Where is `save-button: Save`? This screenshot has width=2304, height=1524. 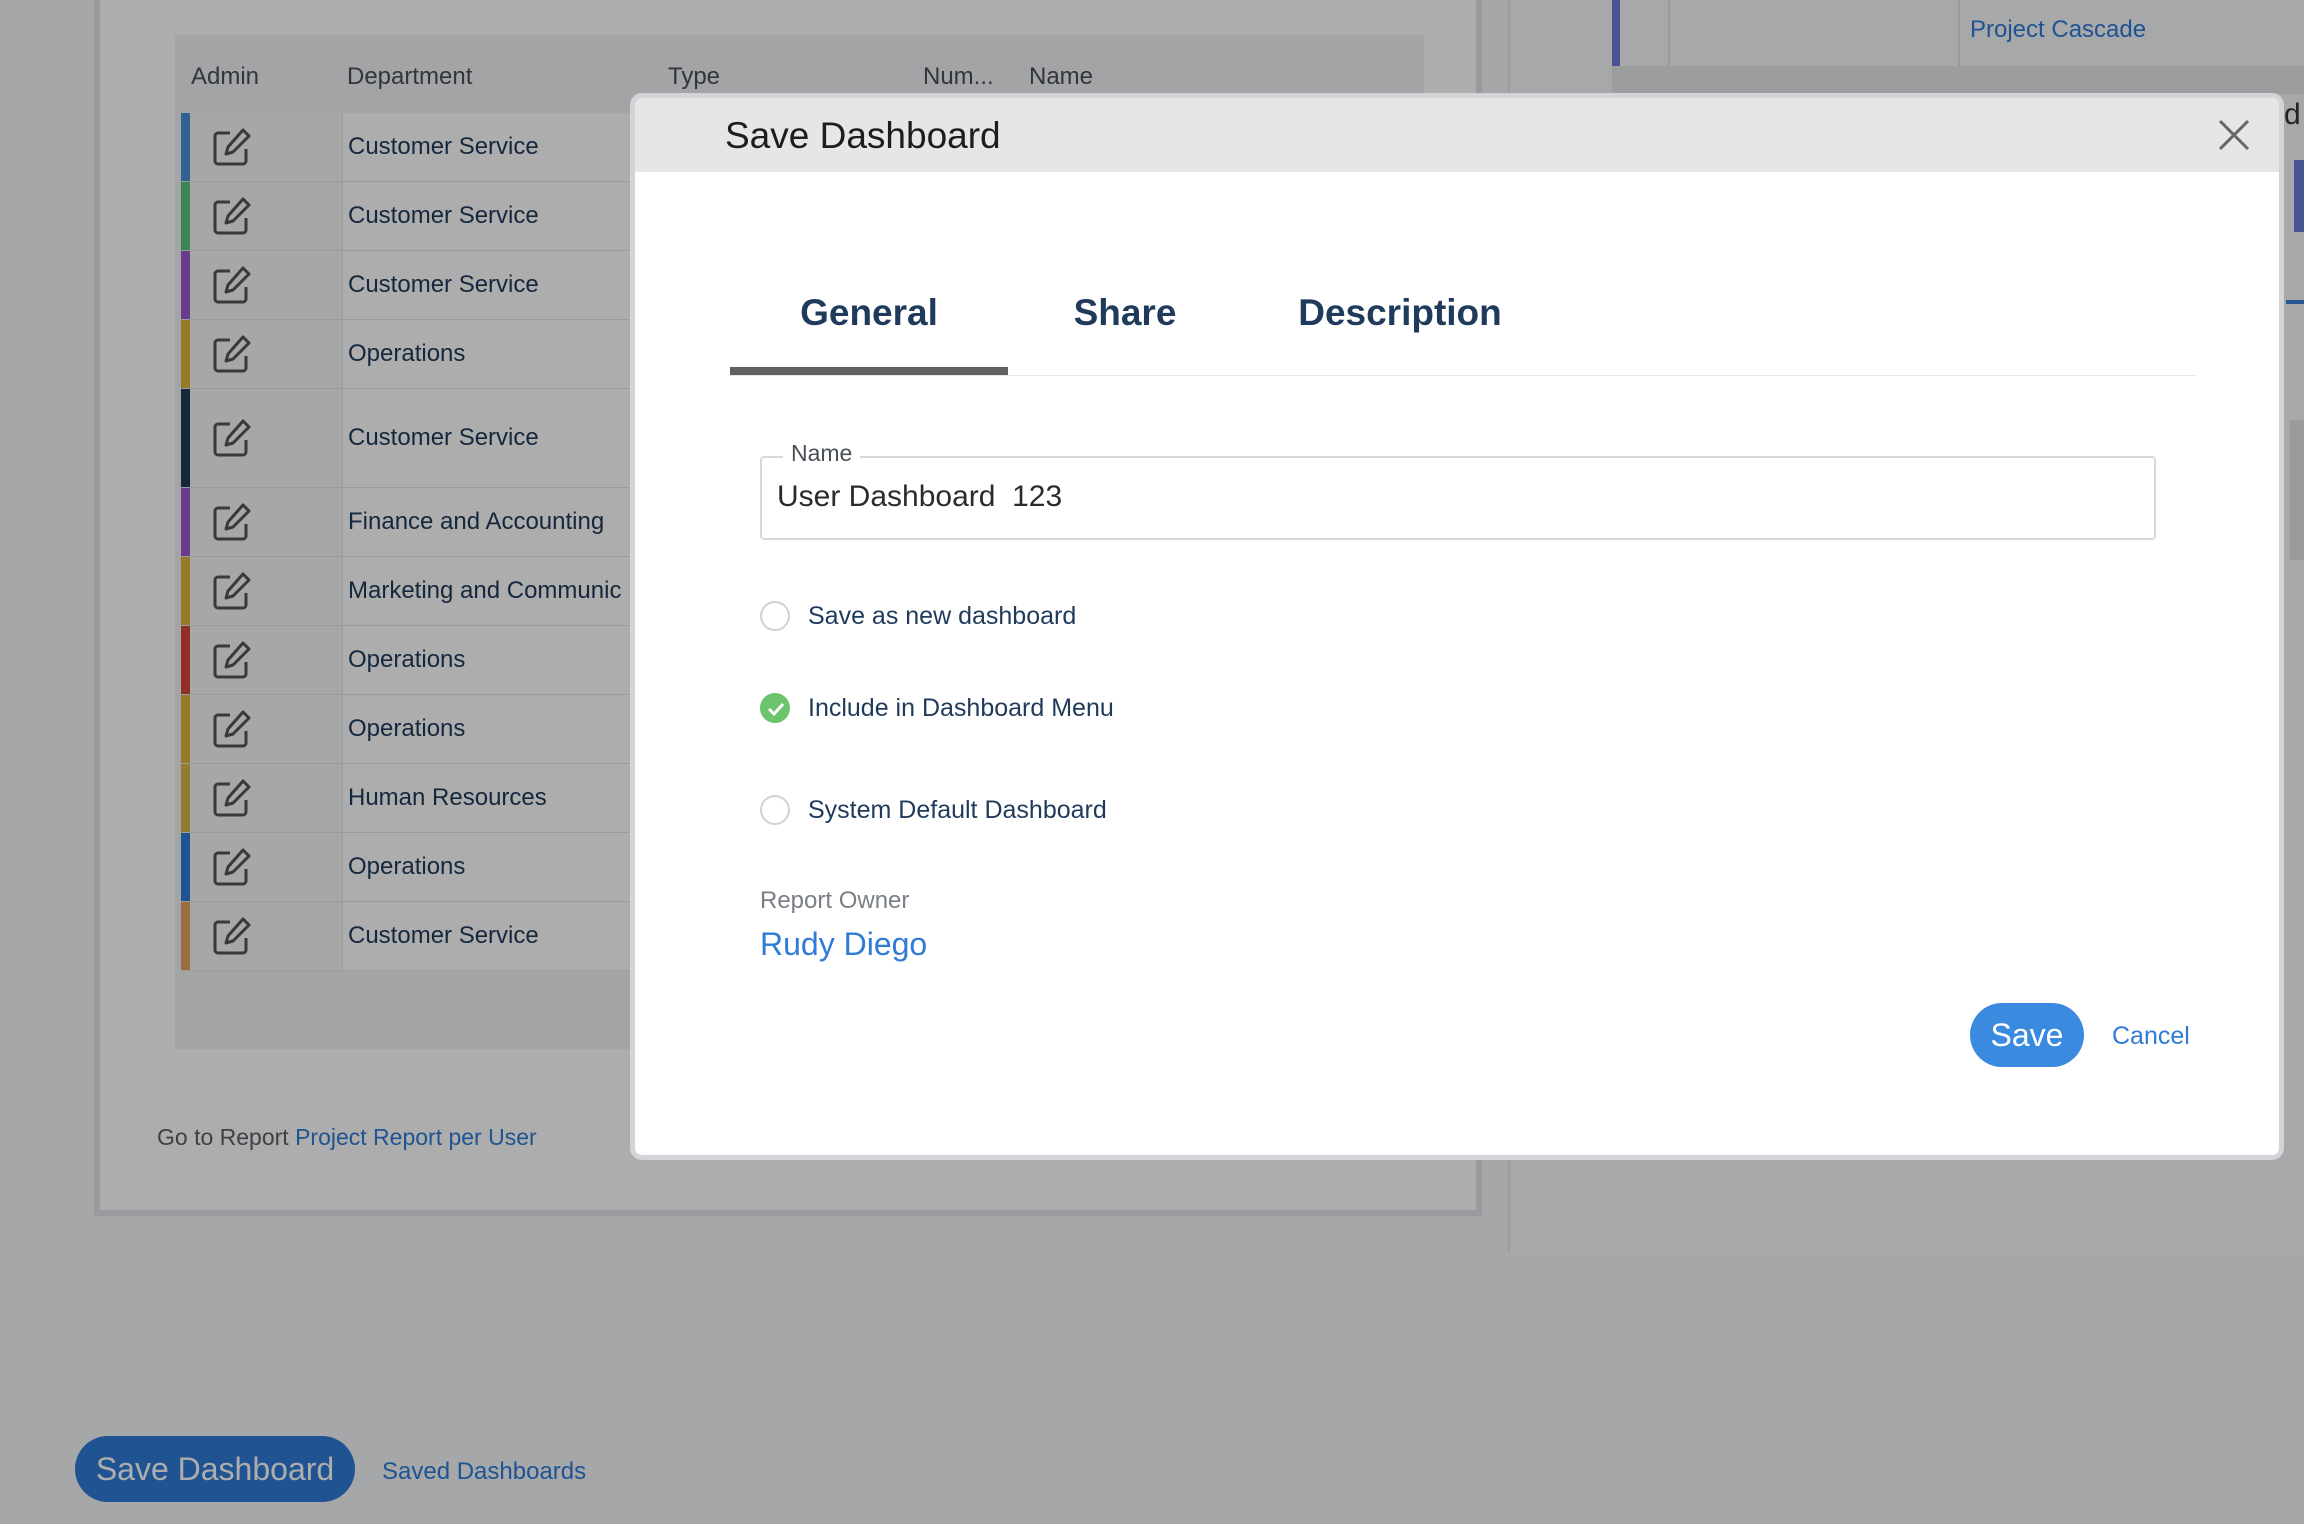 save-button: Save is located at coordinates (2027, 1035).